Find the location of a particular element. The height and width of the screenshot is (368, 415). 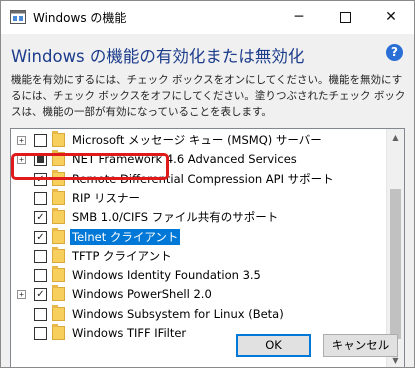

feature-label: SMB 1.0/CIFS ファイル共有のサポート is located at coordinates (175, 217).